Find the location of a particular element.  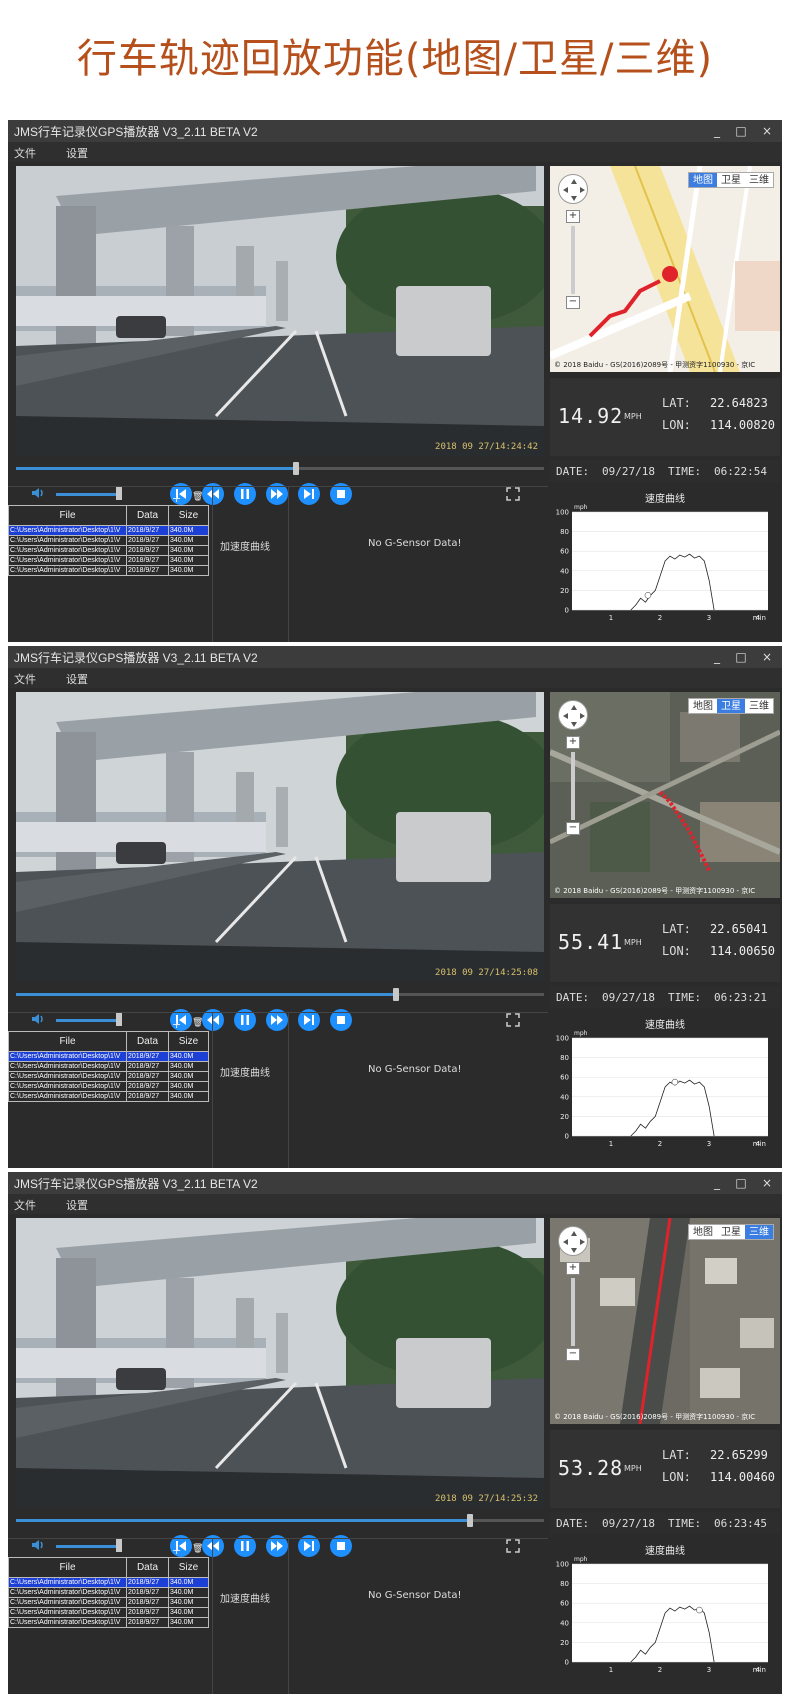

file-path-cell: C:\Users\Administrator\Desktop\1\V is located at coordinates (67, 1602).